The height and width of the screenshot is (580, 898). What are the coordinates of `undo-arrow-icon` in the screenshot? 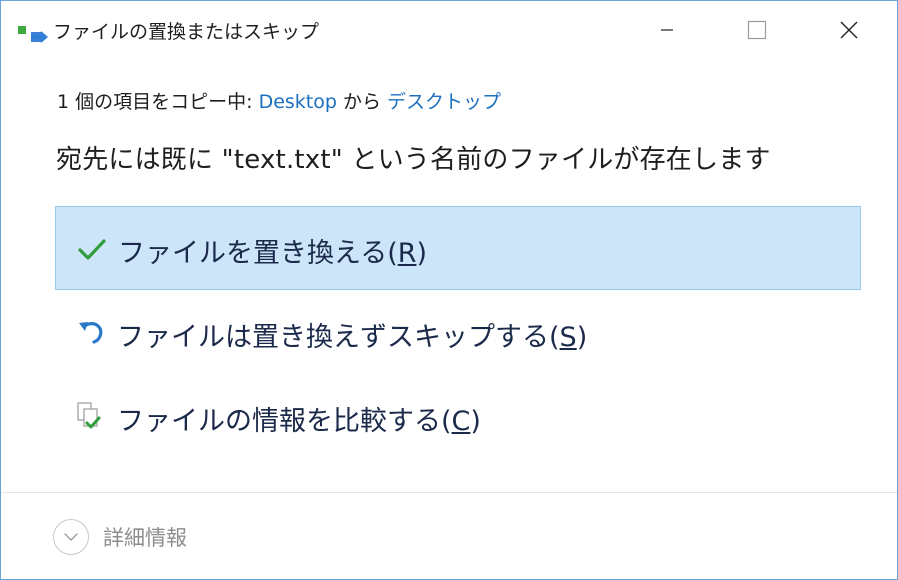 It's located at (91, 333).